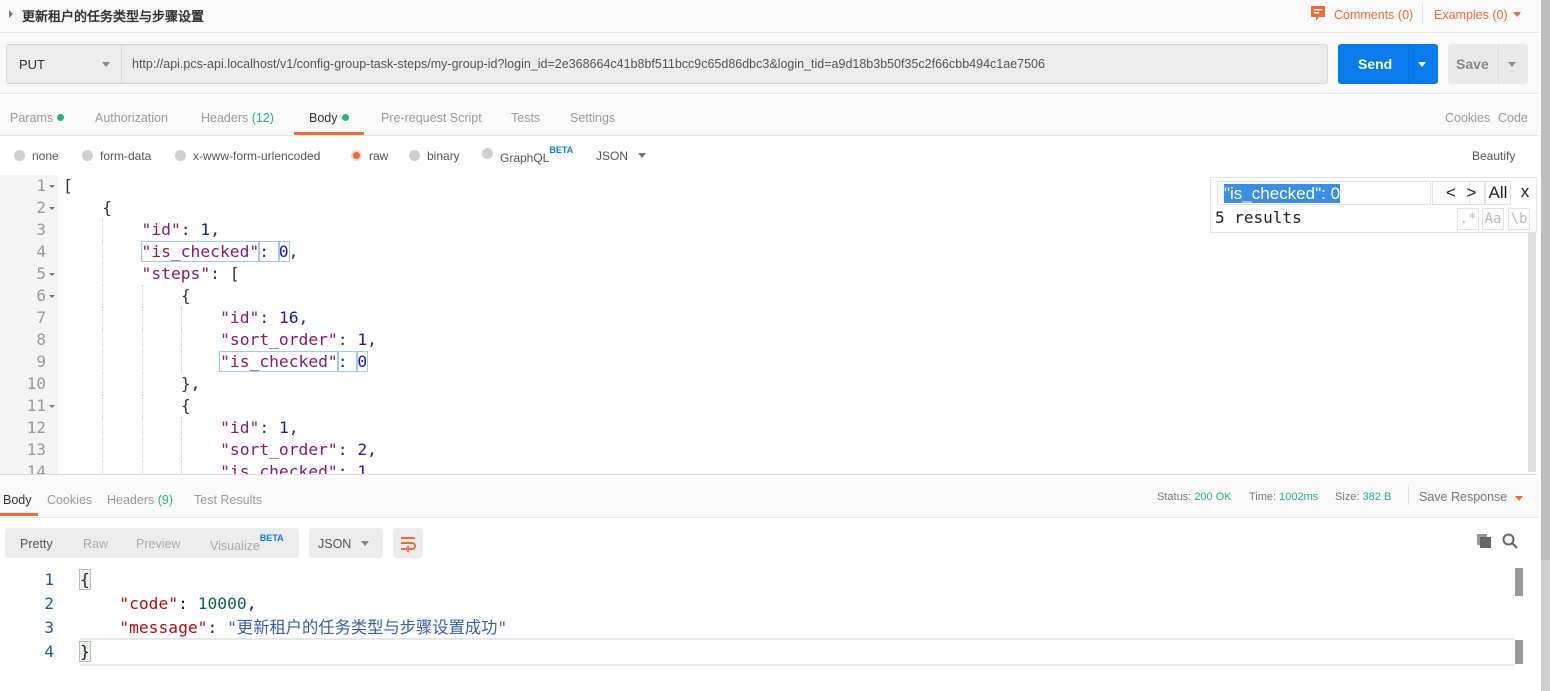 The width and height of the screenshot is (1550, 691). I want to click on regex-toggle: .*, so click(1468, 219).